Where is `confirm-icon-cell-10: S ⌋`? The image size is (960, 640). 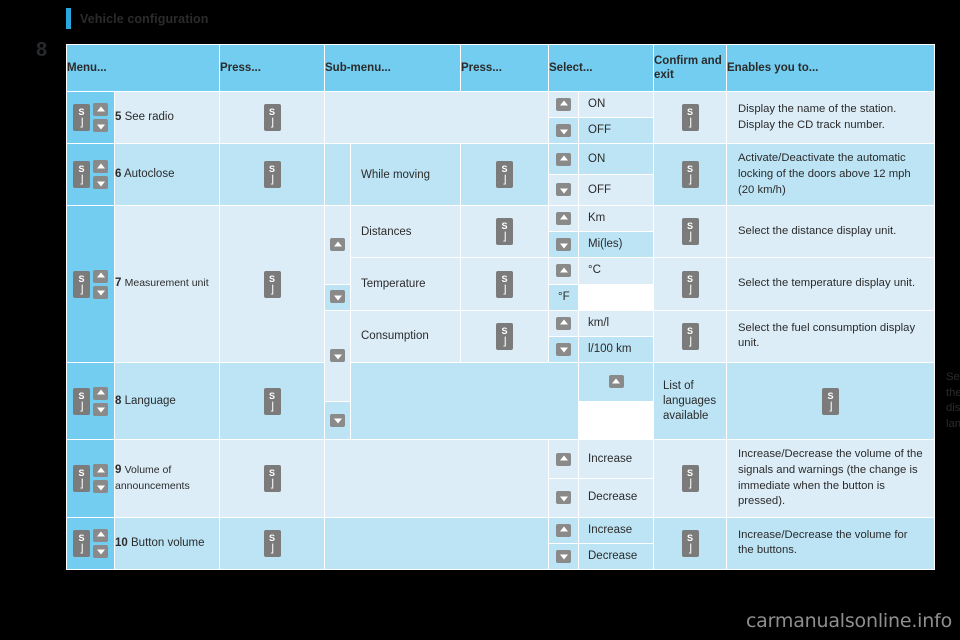
confirm-icon-cell-10: S ⌋ is located at coordinates (690, 543).